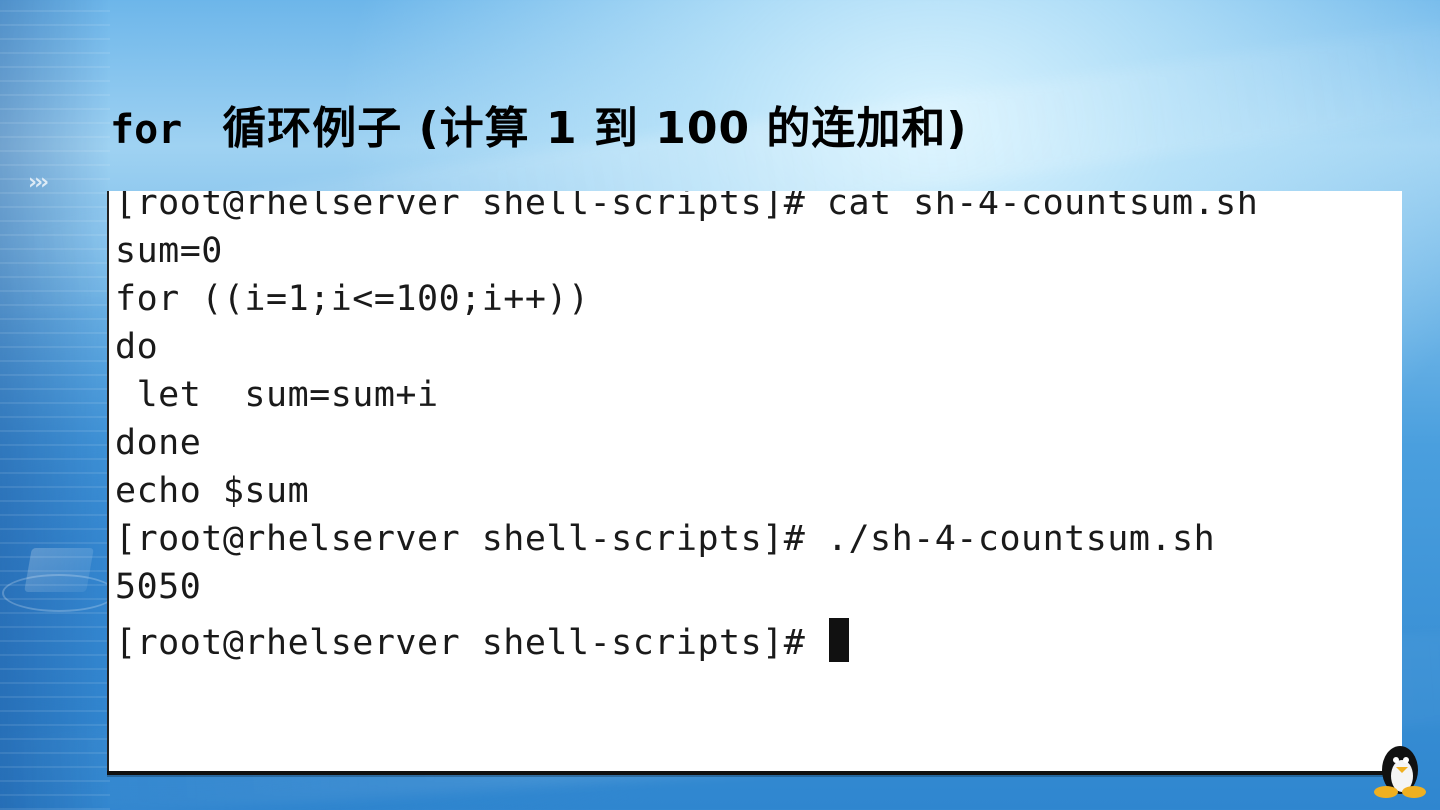 This screenshot has height=810, width=1440. What do you see at coordinates (1400, 772) in the screenshot?
I see `penguin-logo-icon` at bounding box center [1400, 772].